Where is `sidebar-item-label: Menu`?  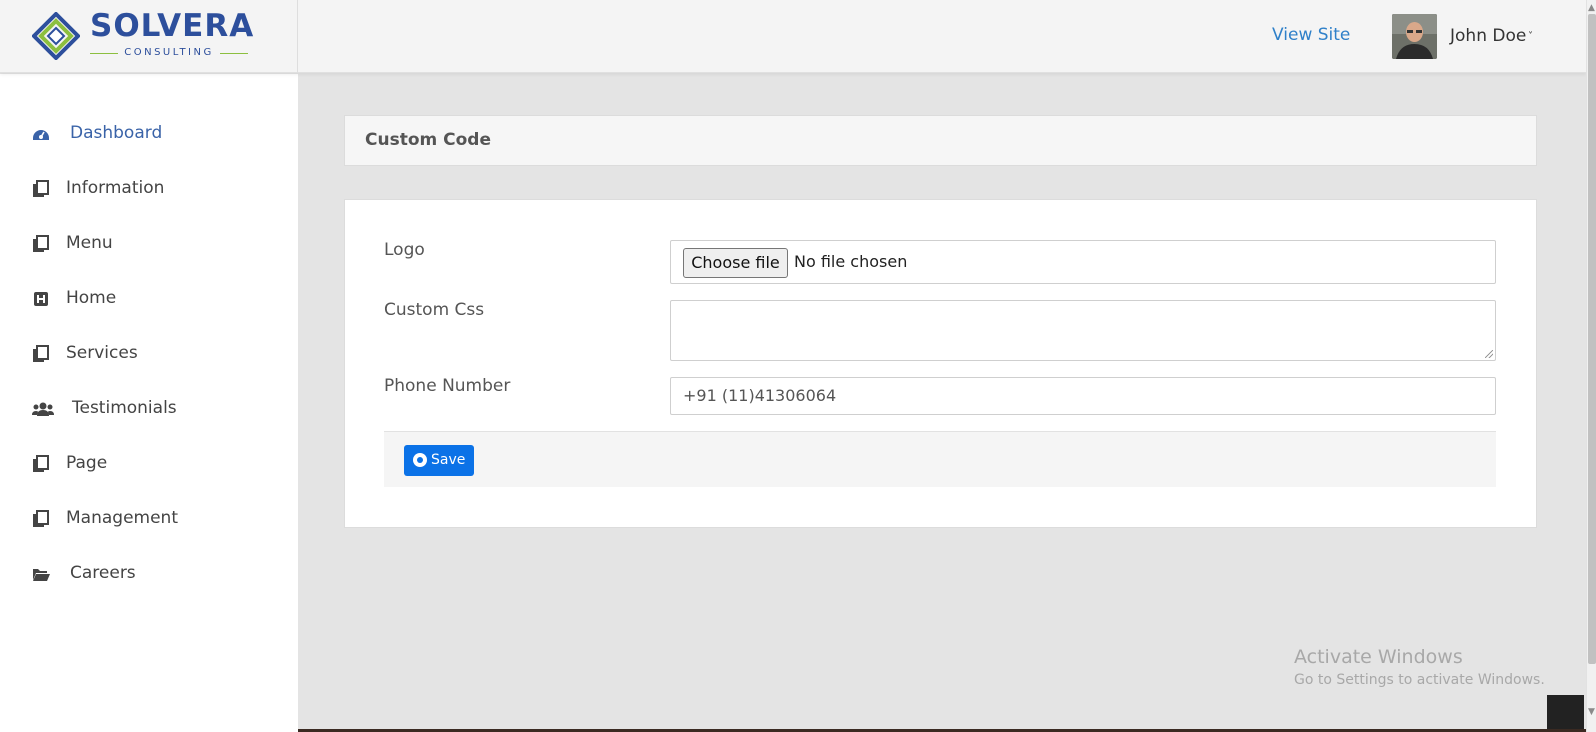 sidebar-item-label: Menu is located at coordinates (89, 243).